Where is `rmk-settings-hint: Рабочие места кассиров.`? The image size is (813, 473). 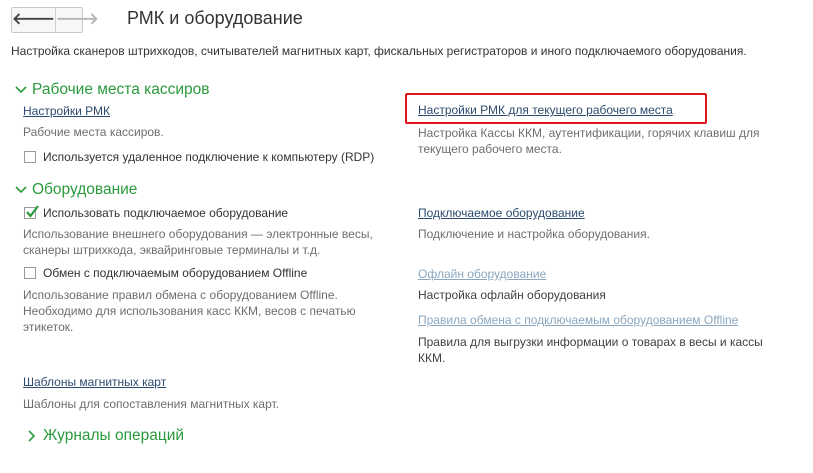 rmk-settings-hint: Рабочие места кассиров. is located at coordinates (93, 132).